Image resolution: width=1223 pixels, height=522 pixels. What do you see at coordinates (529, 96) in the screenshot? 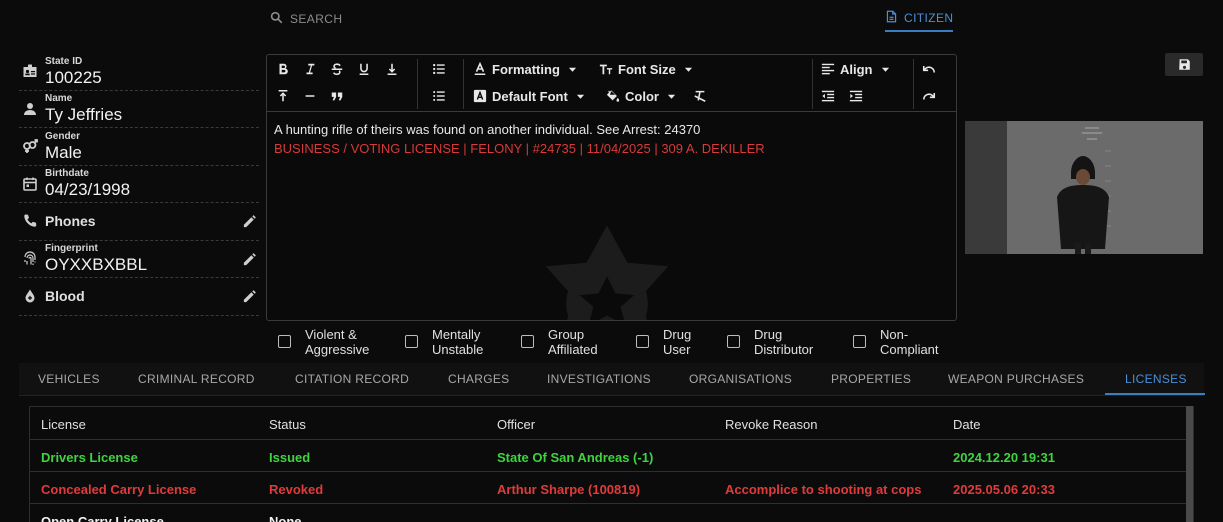
I see `font-family-dropdown: Default Font` at bounding box center [529, 96].